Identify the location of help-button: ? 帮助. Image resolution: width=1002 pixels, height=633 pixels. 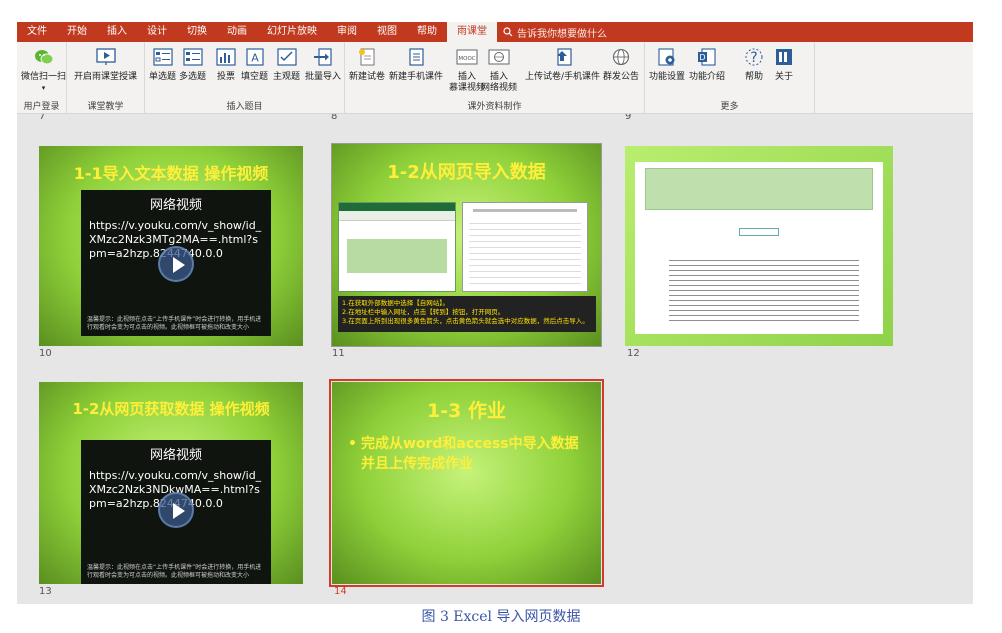
(754, 64).